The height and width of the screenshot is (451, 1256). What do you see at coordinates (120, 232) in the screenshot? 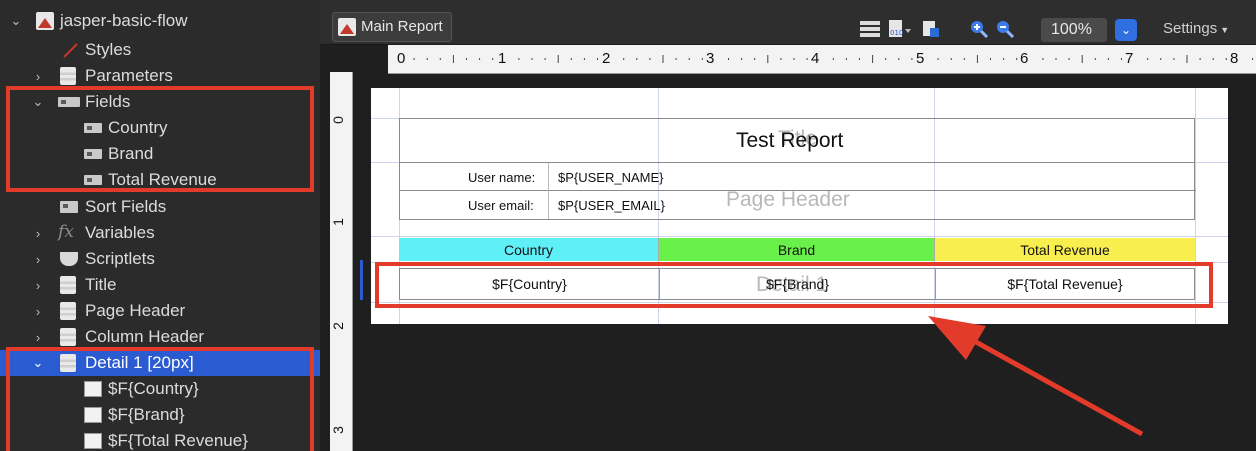
I see `outline-label: Variables` at bounding box center [120, 232].